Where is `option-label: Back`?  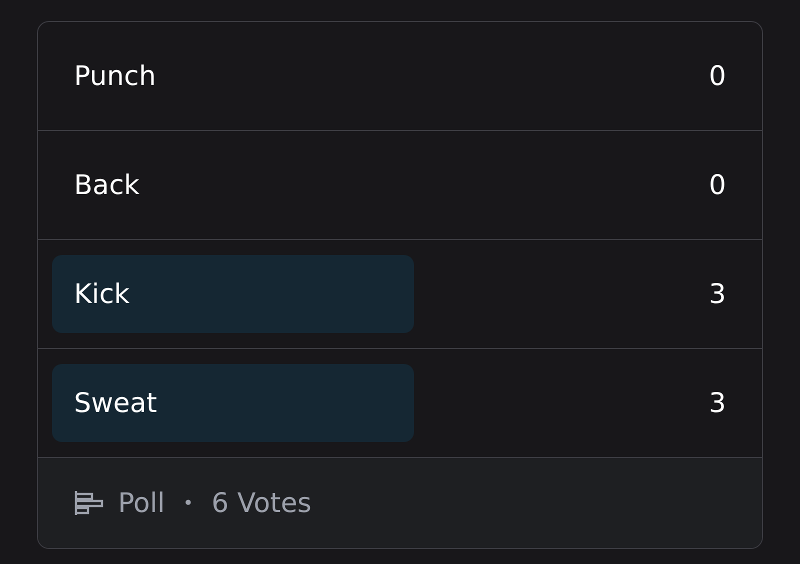
option-label: Back is located at coordinates (107, 185).